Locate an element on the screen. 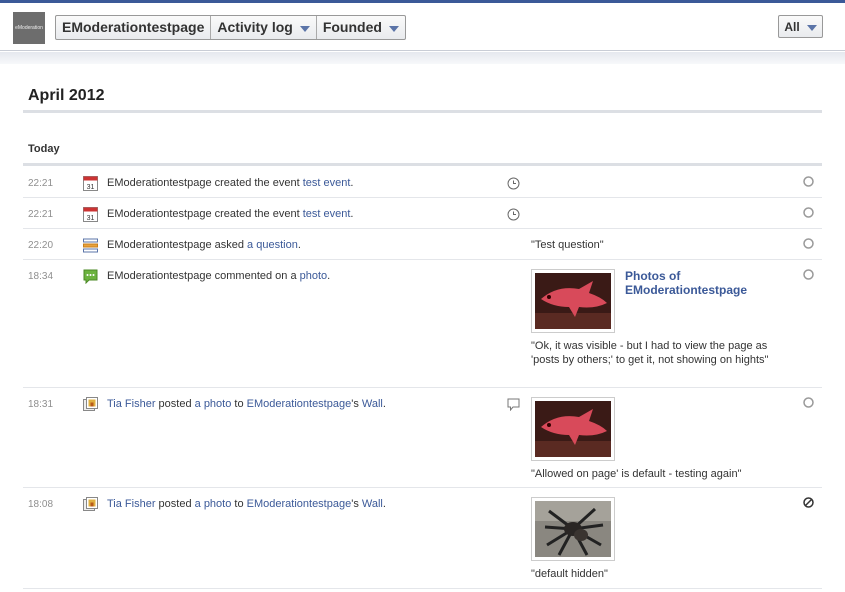  page-logo: eModeration is located at coordinates (29, 28).